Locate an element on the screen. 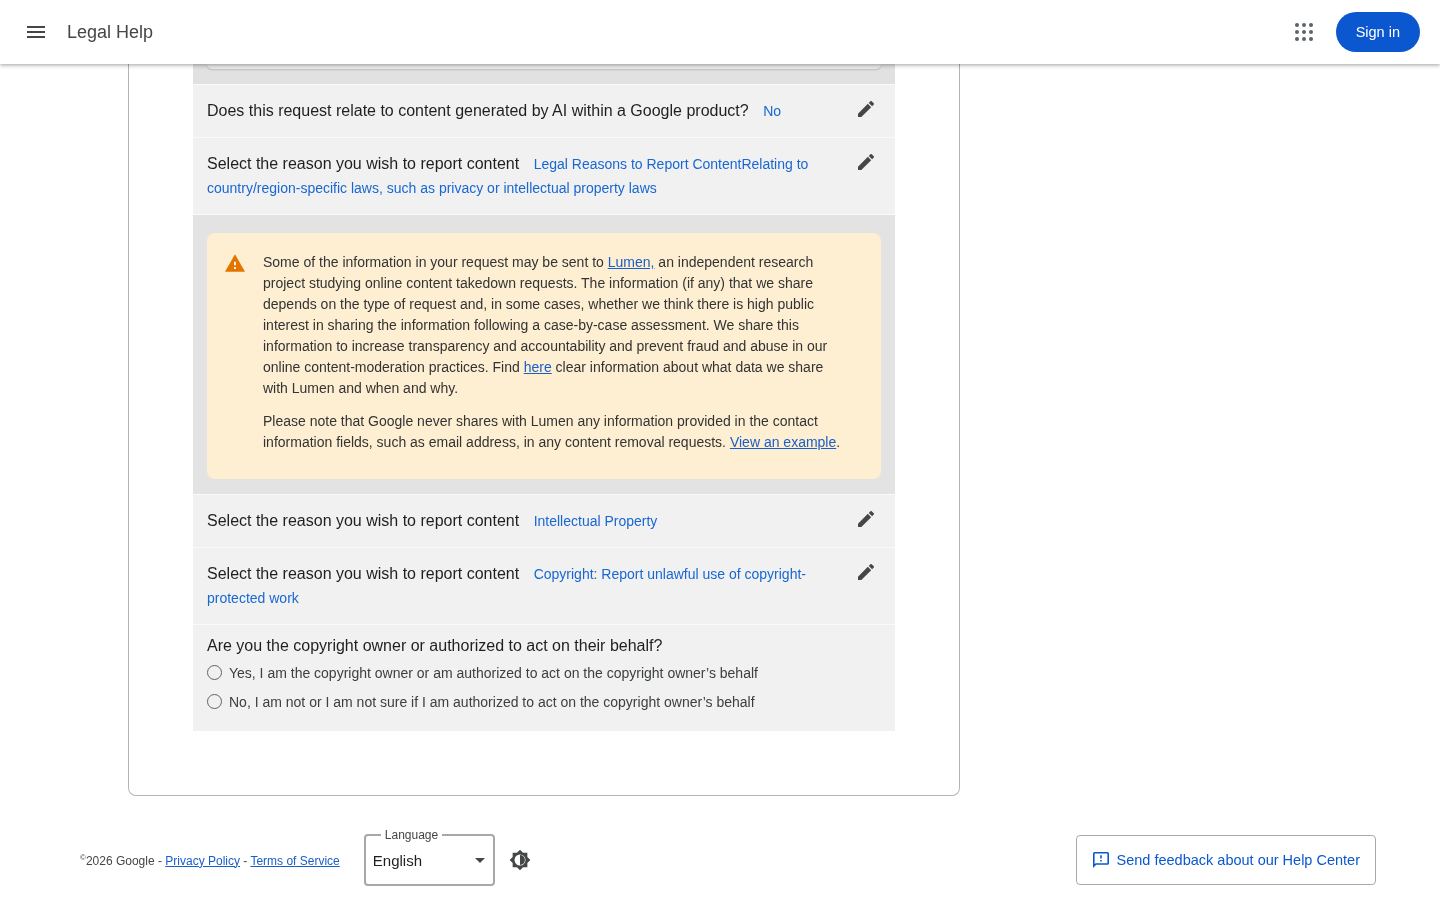  question-text: Are you the copyright owner or authorized to act on their behalf? is located at coordinates (435, 646).